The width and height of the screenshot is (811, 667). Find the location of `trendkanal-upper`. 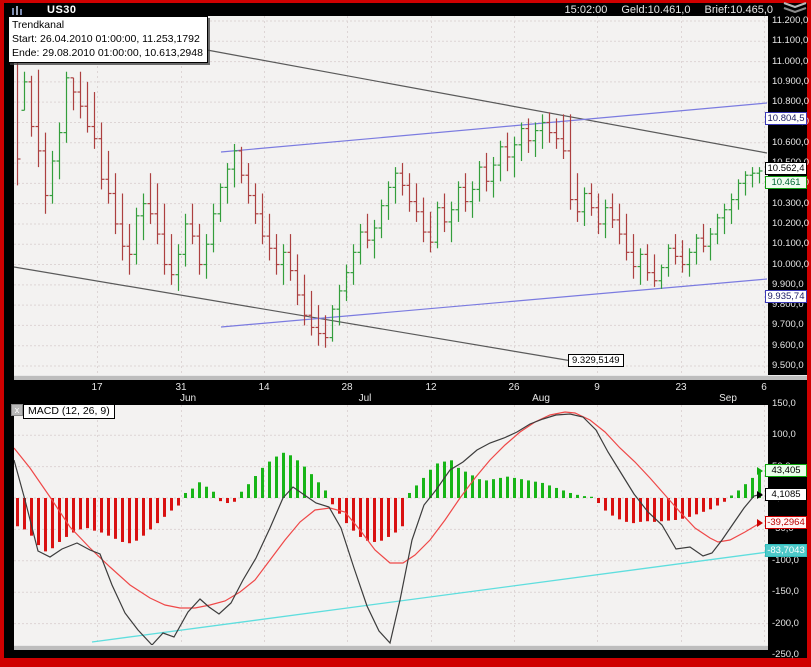

trendkanal-upper is located at coordinates (487, 101).